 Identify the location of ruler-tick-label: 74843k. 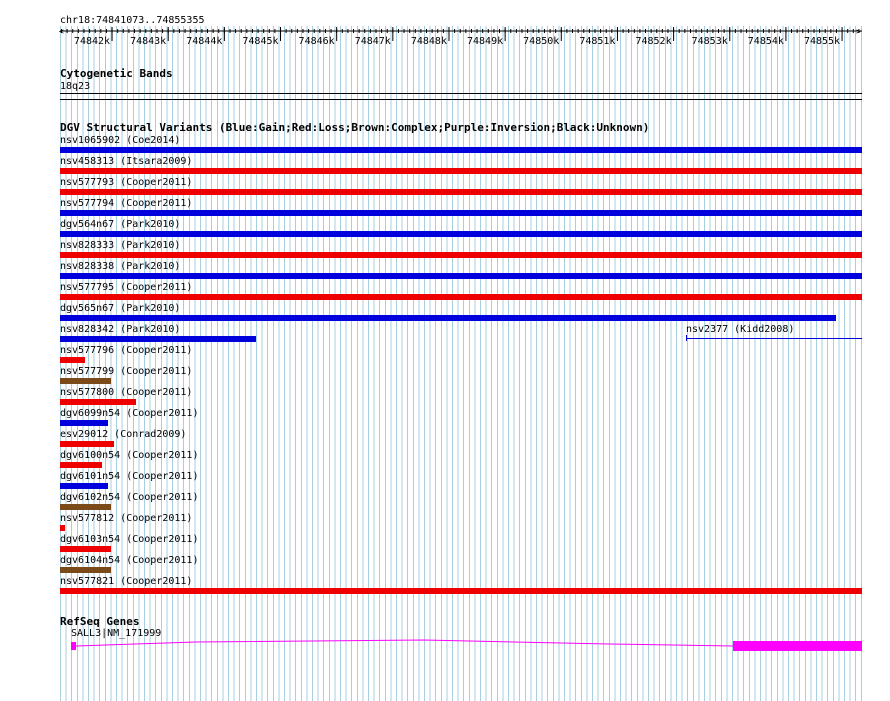
(148, 41).